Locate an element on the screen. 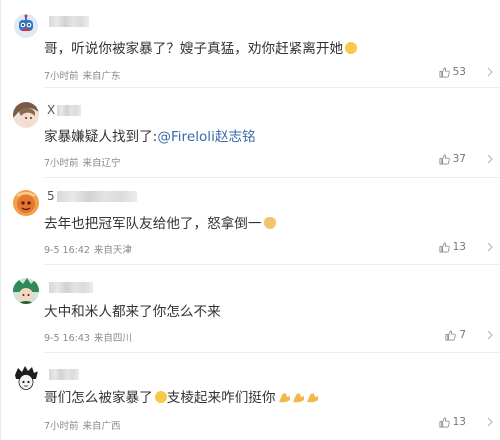 This screenshot has height=440, width=500. strong-arm-emoji-icon is located at coordinates (298, 398).